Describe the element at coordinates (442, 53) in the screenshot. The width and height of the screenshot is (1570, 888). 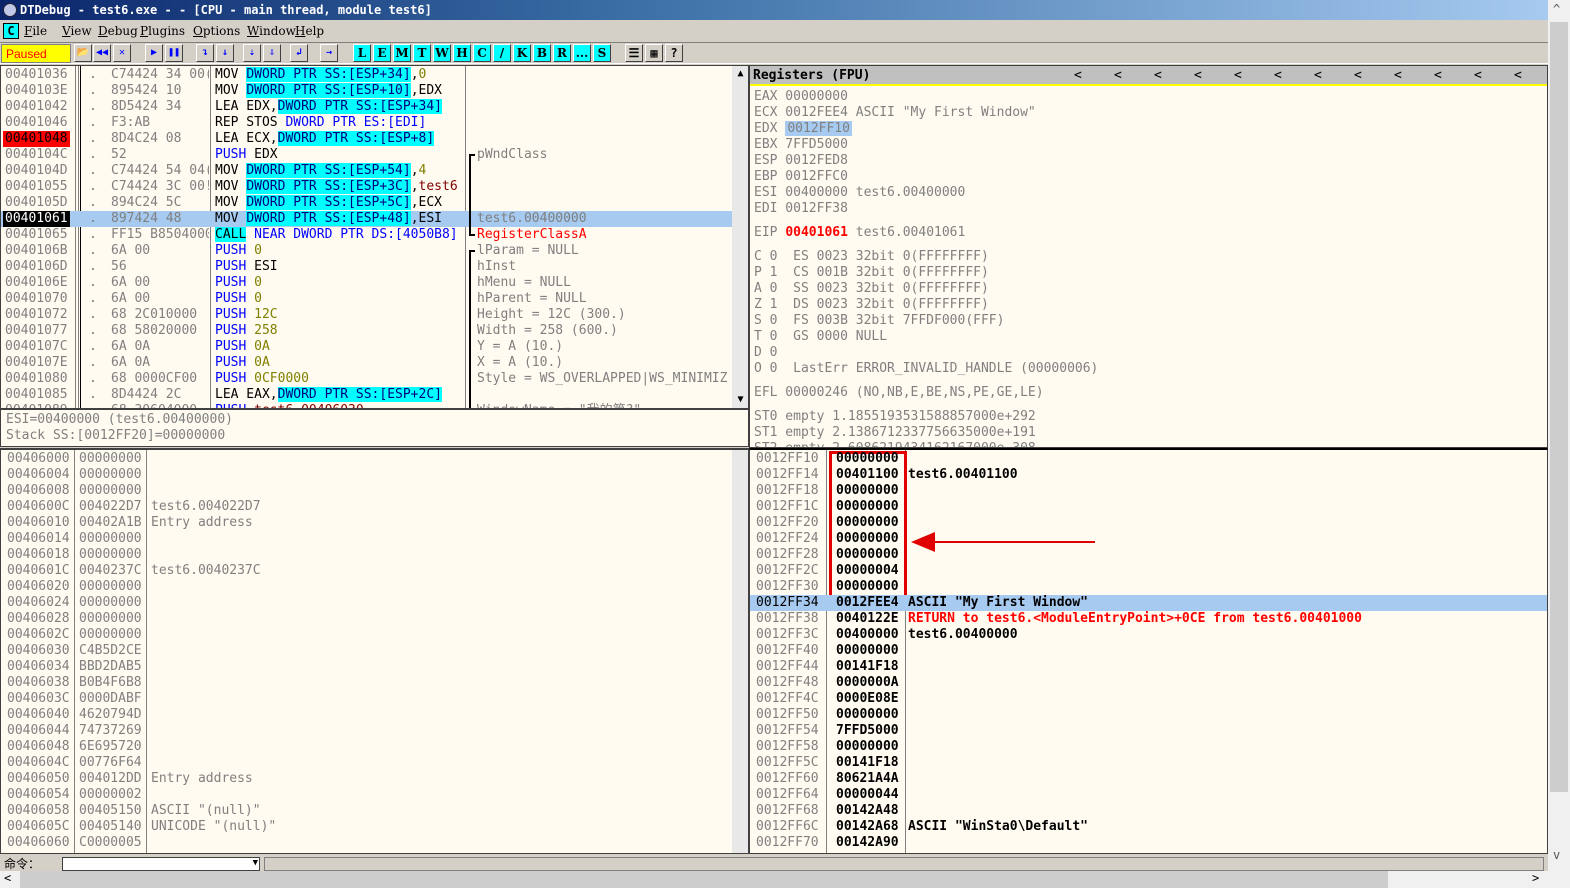
I see `toolbar-window-5-button: W` at that location.